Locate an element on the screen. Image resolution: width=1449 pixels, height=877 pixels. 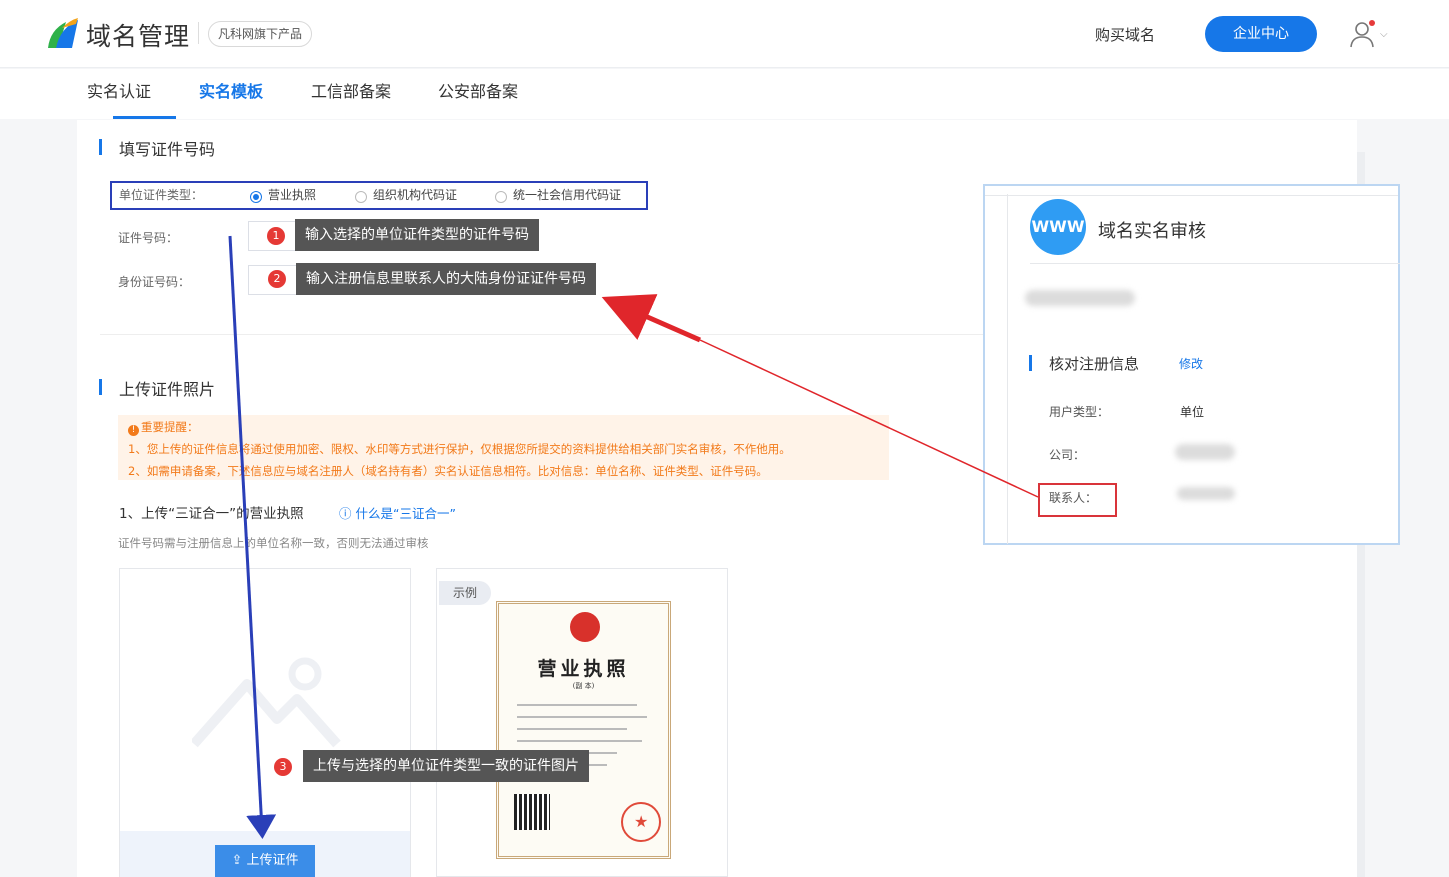
id-number-label: 身份证号码： is located at coordinates (154, 282).